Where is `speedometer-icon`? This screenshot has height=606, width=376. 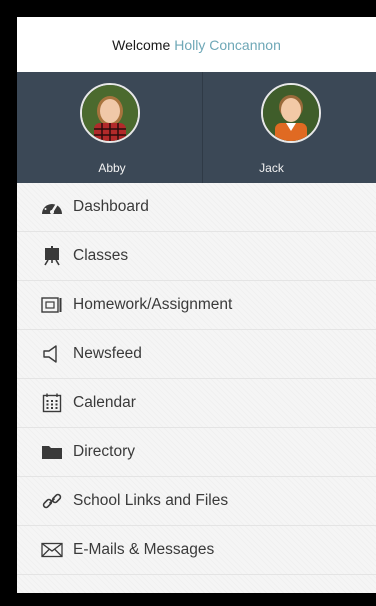
speedometer-icon is located at coordinates (52, 207).